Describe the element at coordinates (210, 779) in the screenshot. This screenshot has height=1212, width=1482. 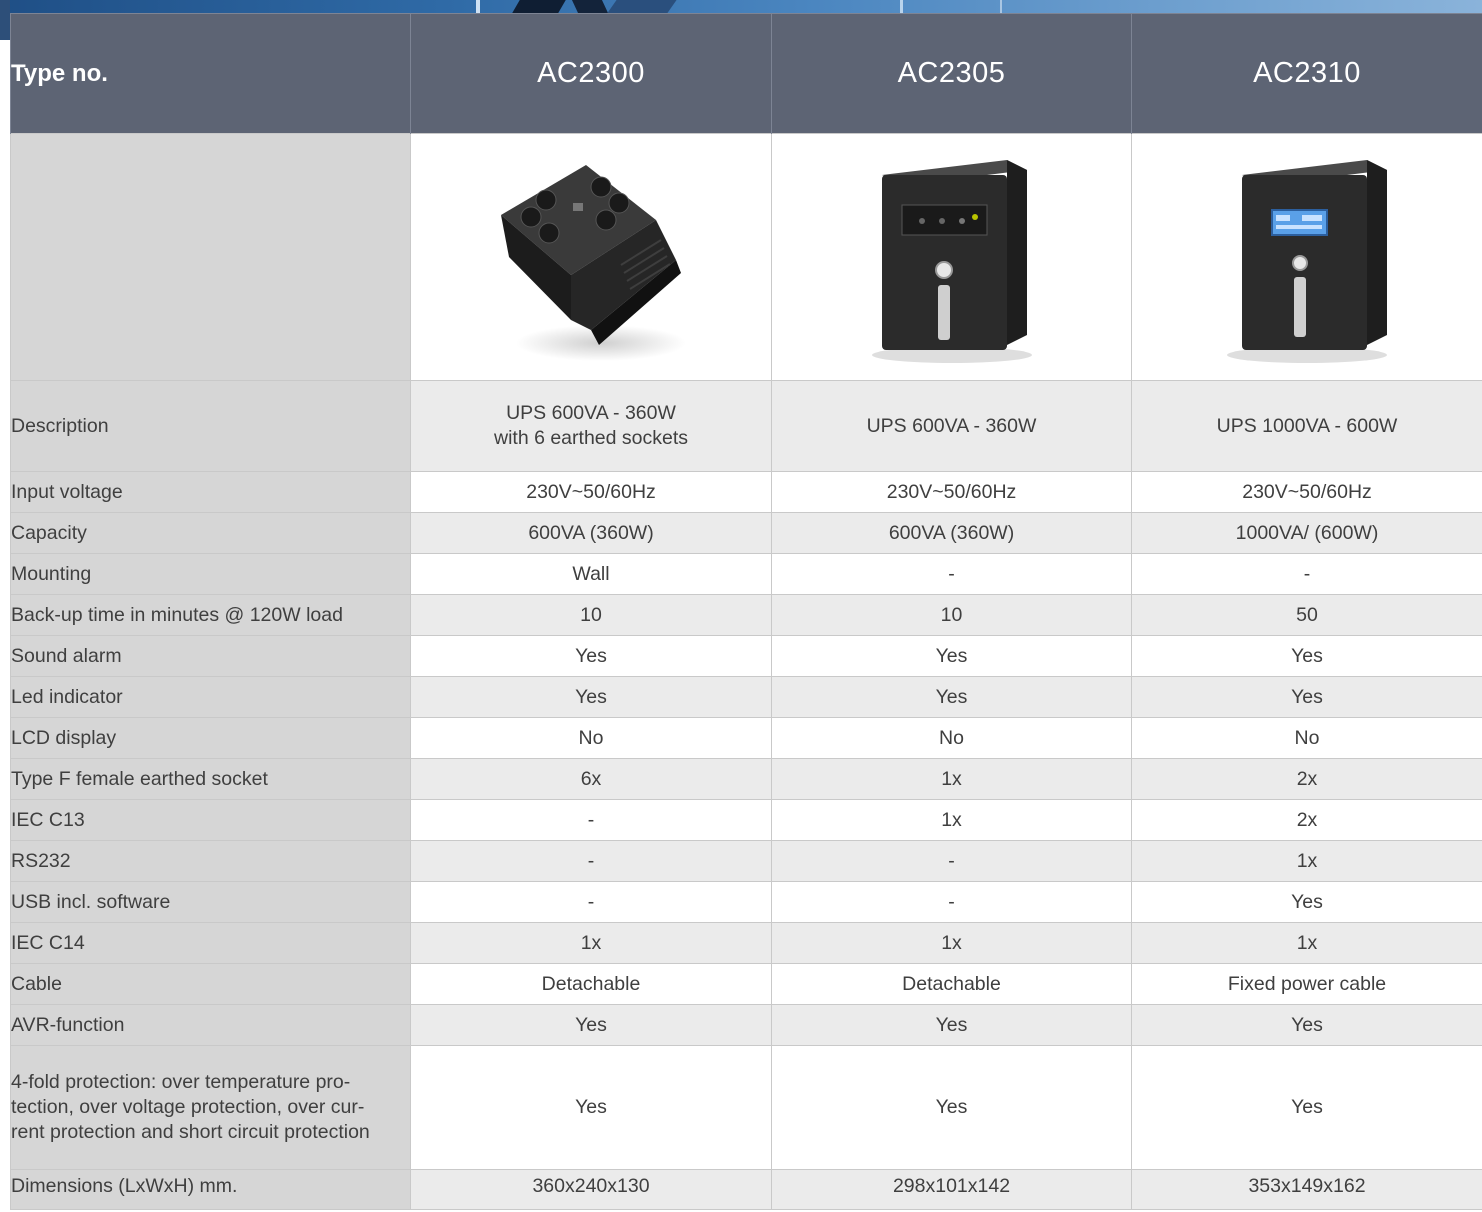
I see `spec-label: Type F female earthed socket` at that location.